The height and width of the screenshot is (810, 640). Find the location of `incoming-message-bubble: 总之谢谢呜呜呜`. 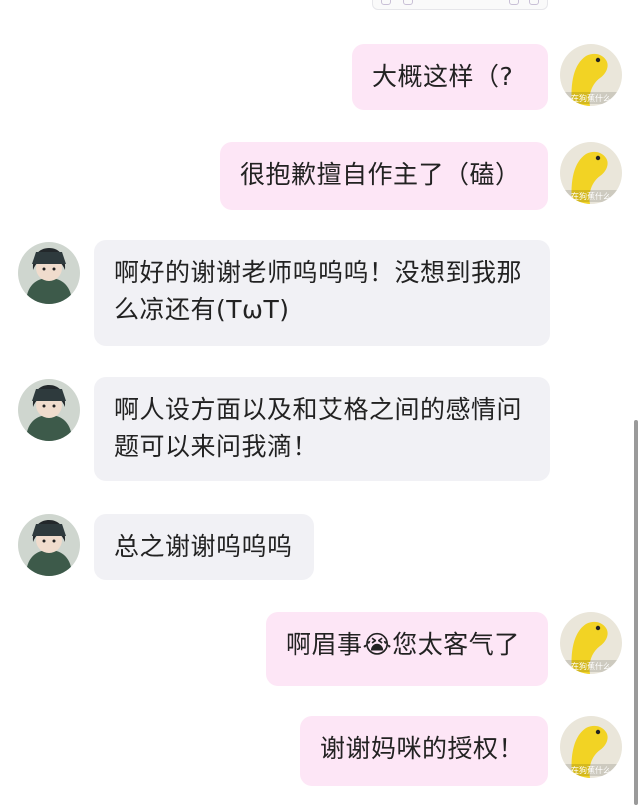

incoming-message-bubble: 总之谢谢呜呜呜 is located at coordinates (204, 547).